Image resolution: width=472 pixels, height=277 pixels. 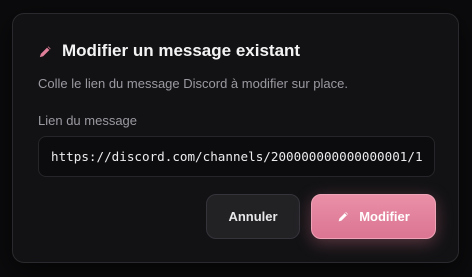 I want to click on cancel-button-label: Annuler, so click(x=253, y=216).